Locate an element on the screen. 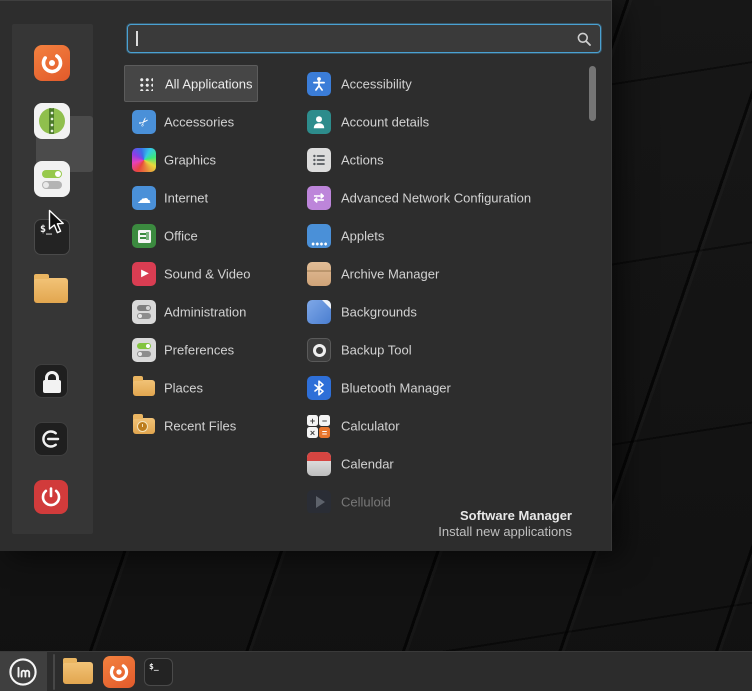 The width and height of the screenshot is (752, 691). category-preferences: Preferences is located at coordinates (204, 350).